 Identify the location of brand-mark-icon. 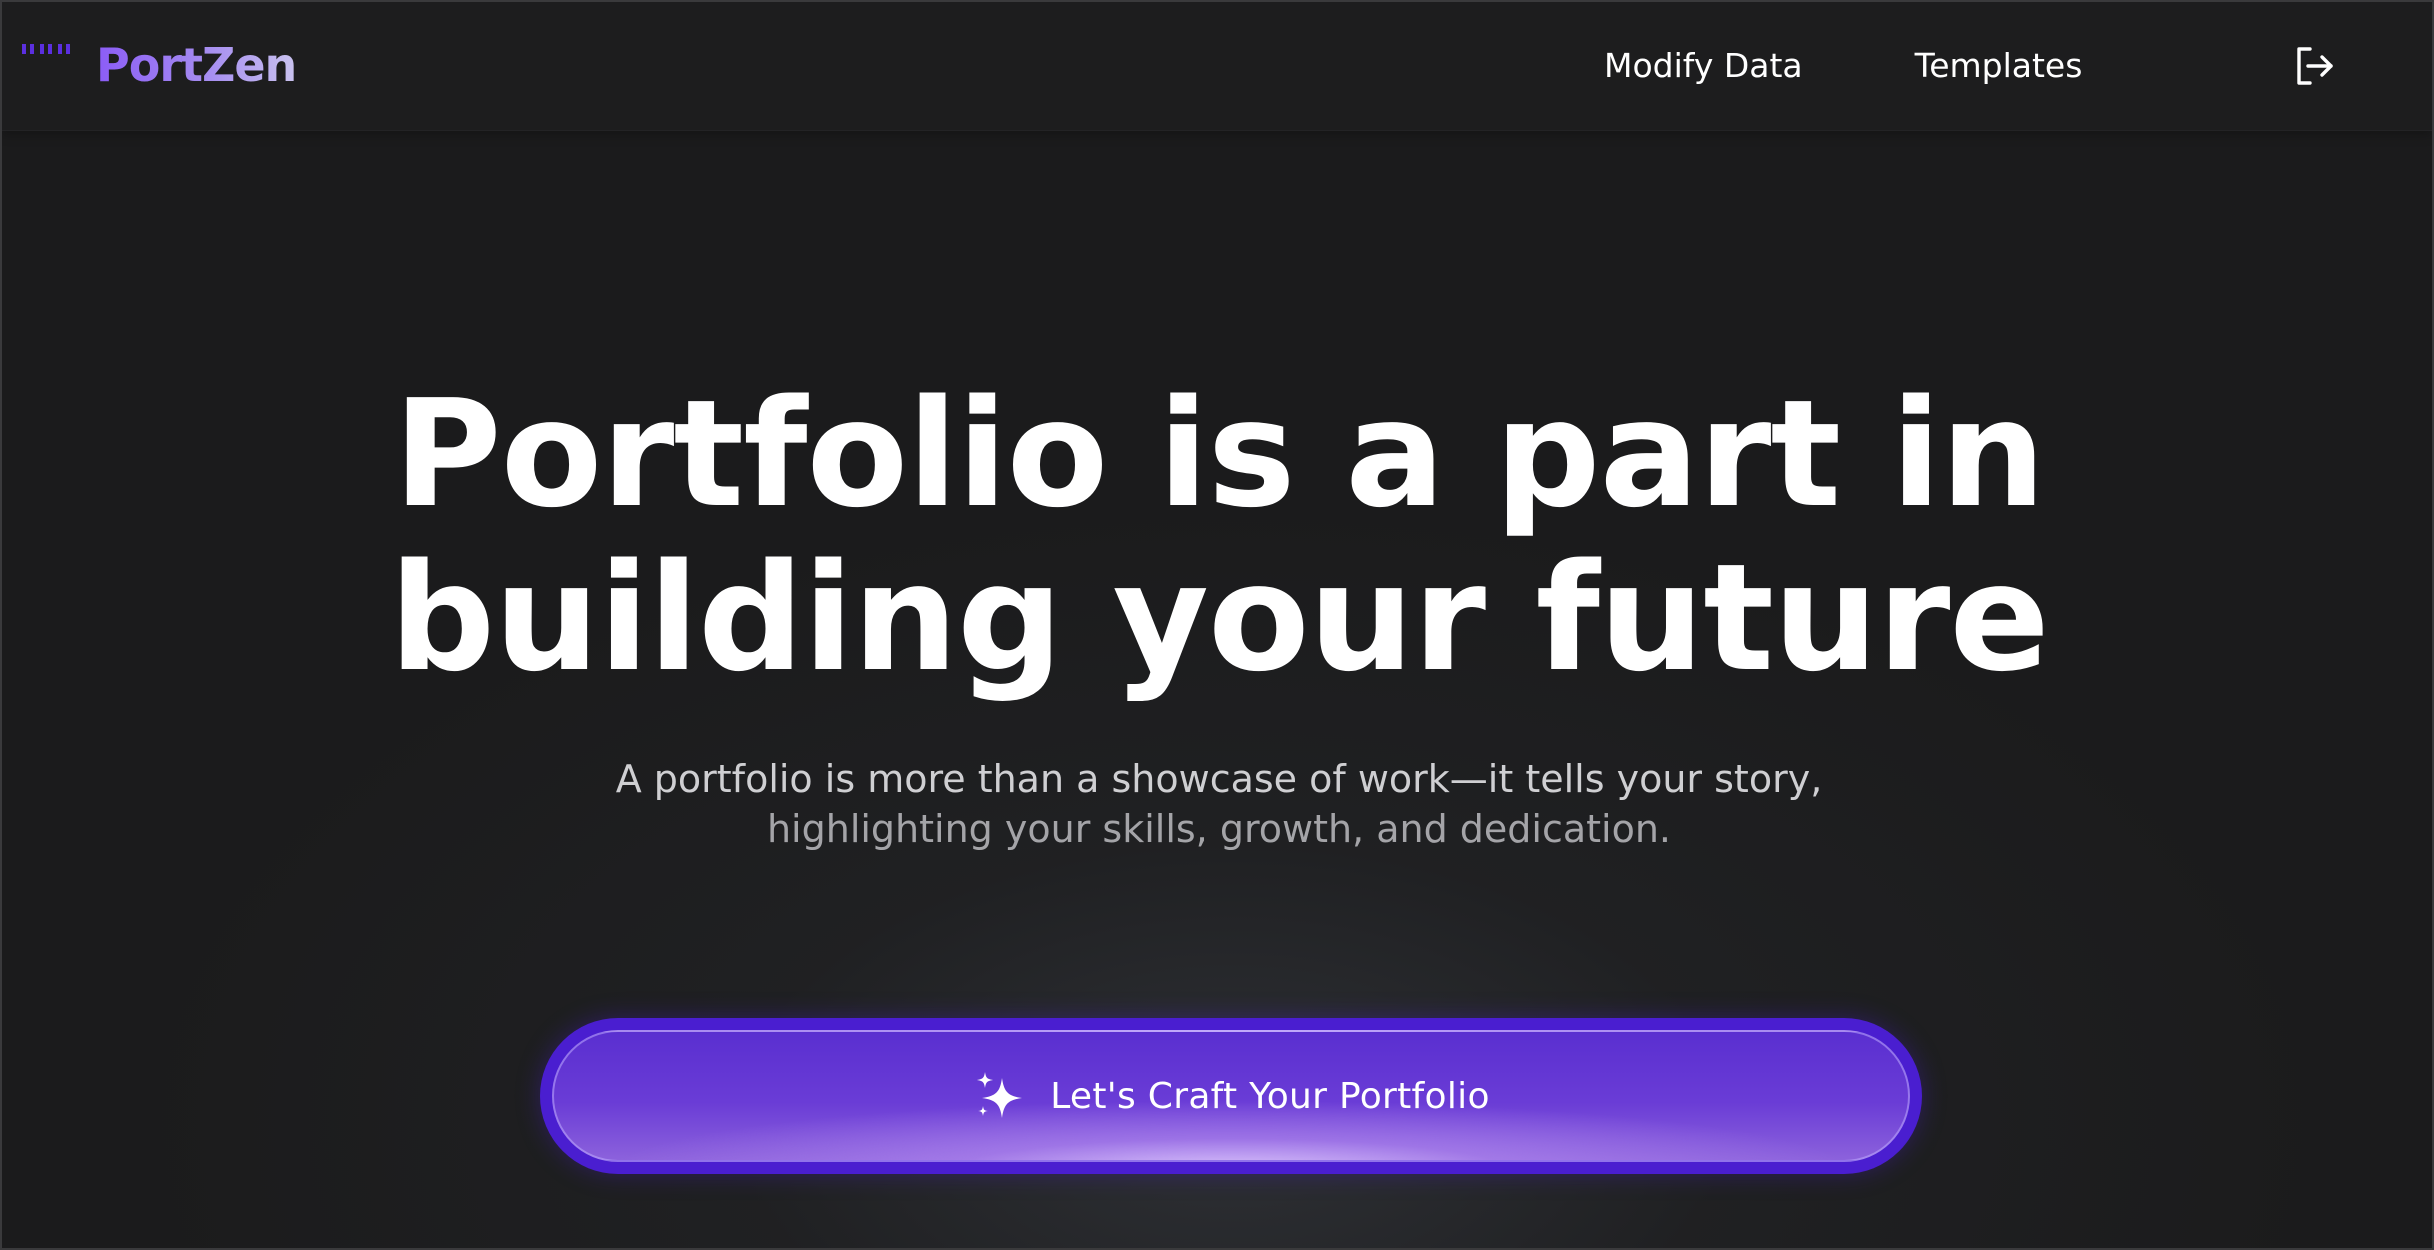
(46, 49).